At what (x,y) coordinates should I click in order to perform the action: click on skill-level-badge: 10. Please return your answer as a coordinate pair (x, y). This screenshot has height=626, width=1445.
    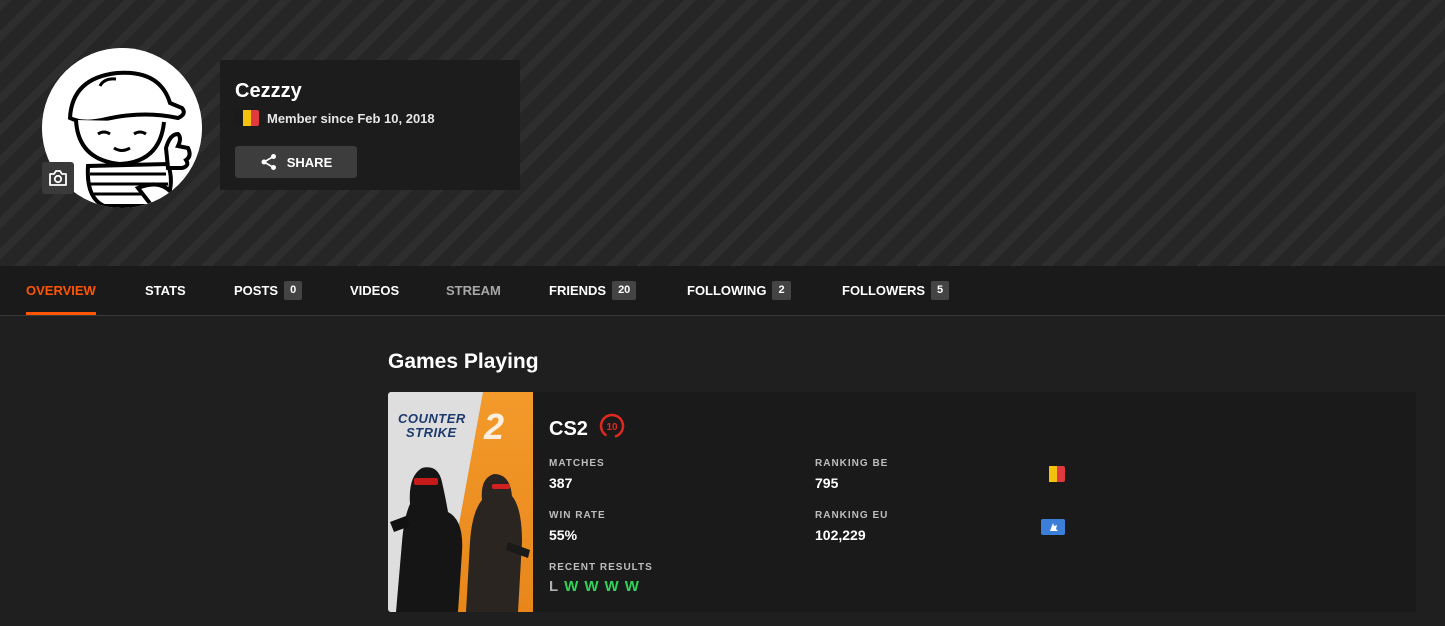
    Looking at the image, I should click on (612, 429).